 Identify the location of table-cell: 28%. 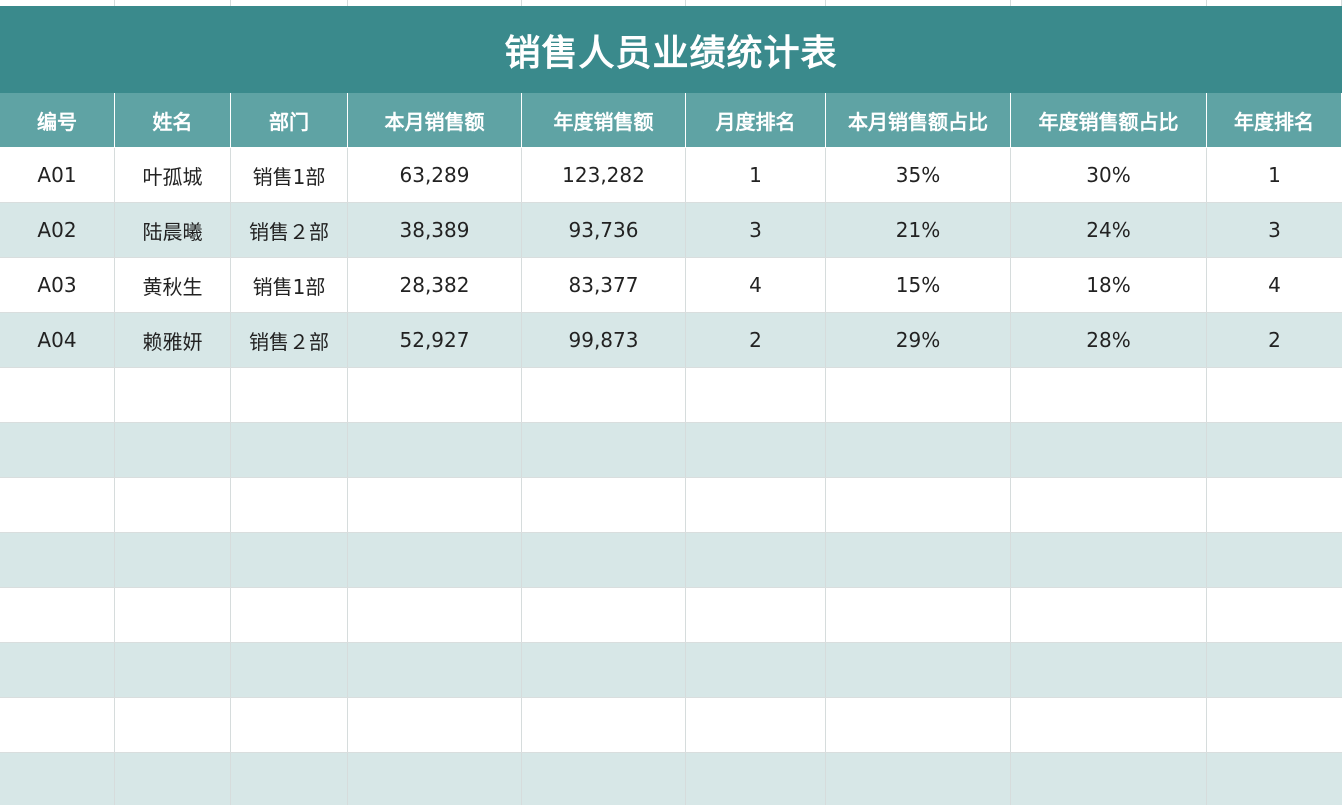
(1109, 340).